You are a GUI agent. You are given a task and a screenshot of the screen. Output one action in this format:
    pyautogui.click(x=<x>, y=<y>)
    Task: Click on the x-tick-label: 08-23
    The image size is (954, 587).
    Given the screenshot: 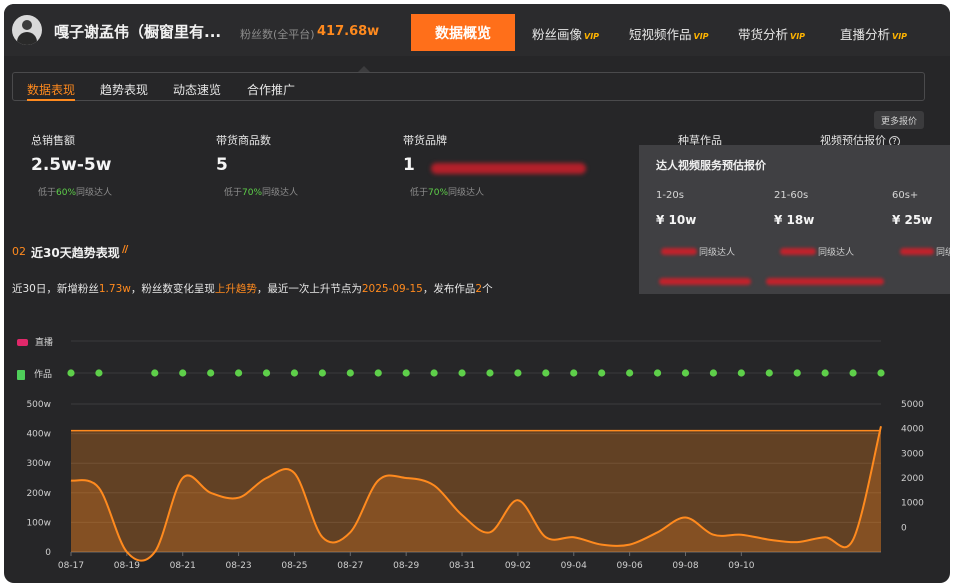 What is the action you would take?
    pyautogui.click(x=239, y=566)
    